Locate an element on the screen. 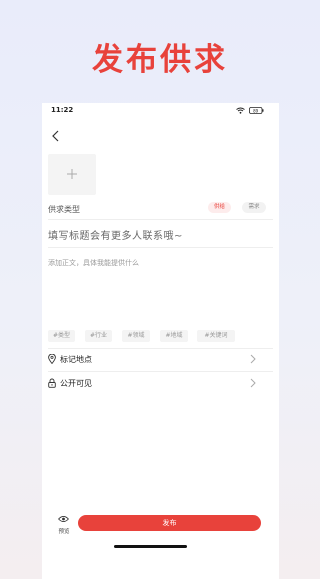 The height and width of the screenshot is (579, 320). publish-button: 发布 is located at coordinates (169, 523).